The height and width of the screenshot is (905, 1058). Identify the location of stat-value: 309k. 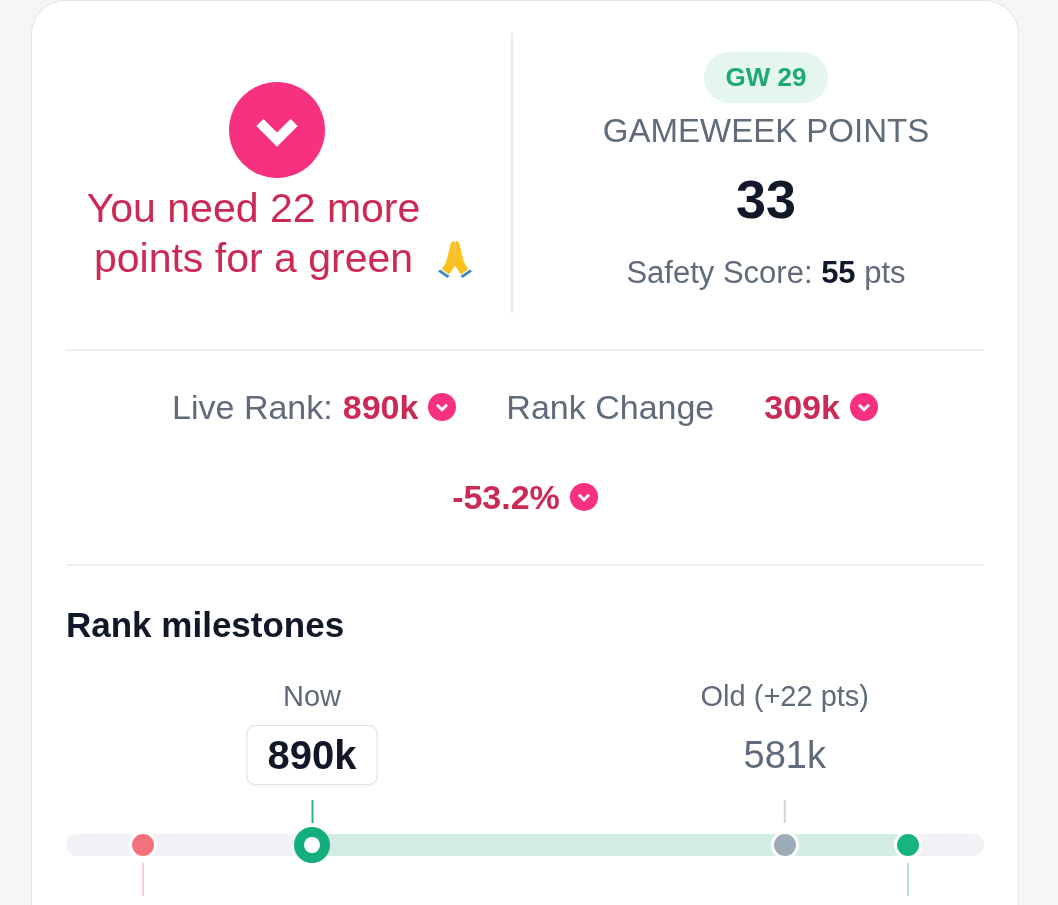
(802, 407).